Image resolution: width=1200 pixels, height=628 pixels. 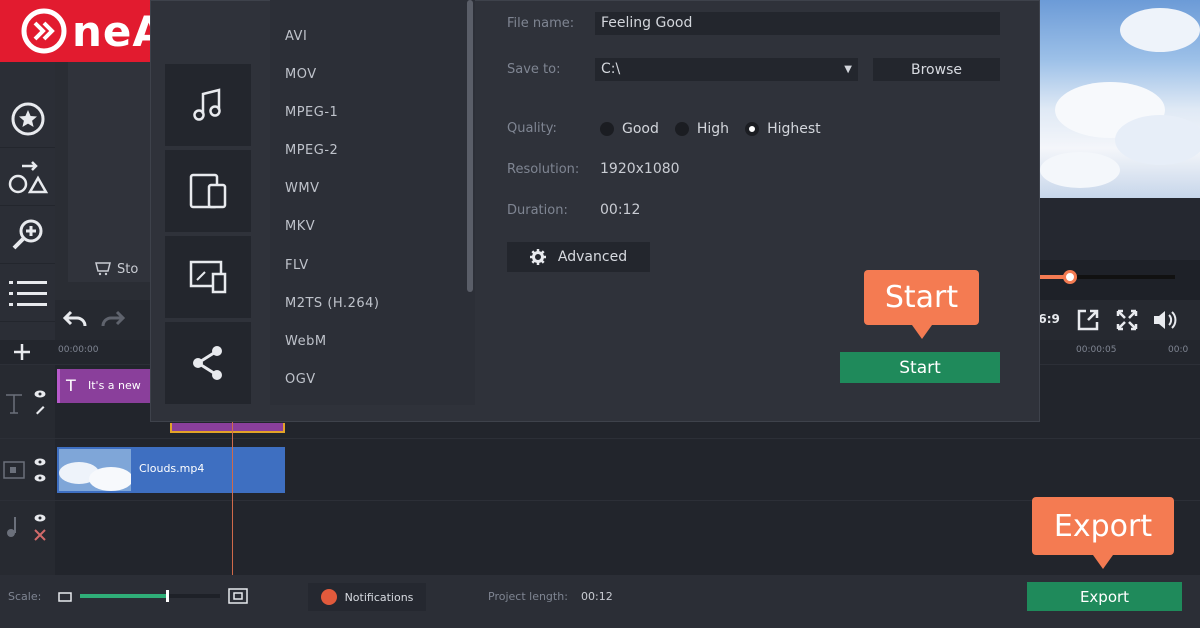 I want to click on save-to-dropdown: C:\ ▼, so click(x=726, y=69).